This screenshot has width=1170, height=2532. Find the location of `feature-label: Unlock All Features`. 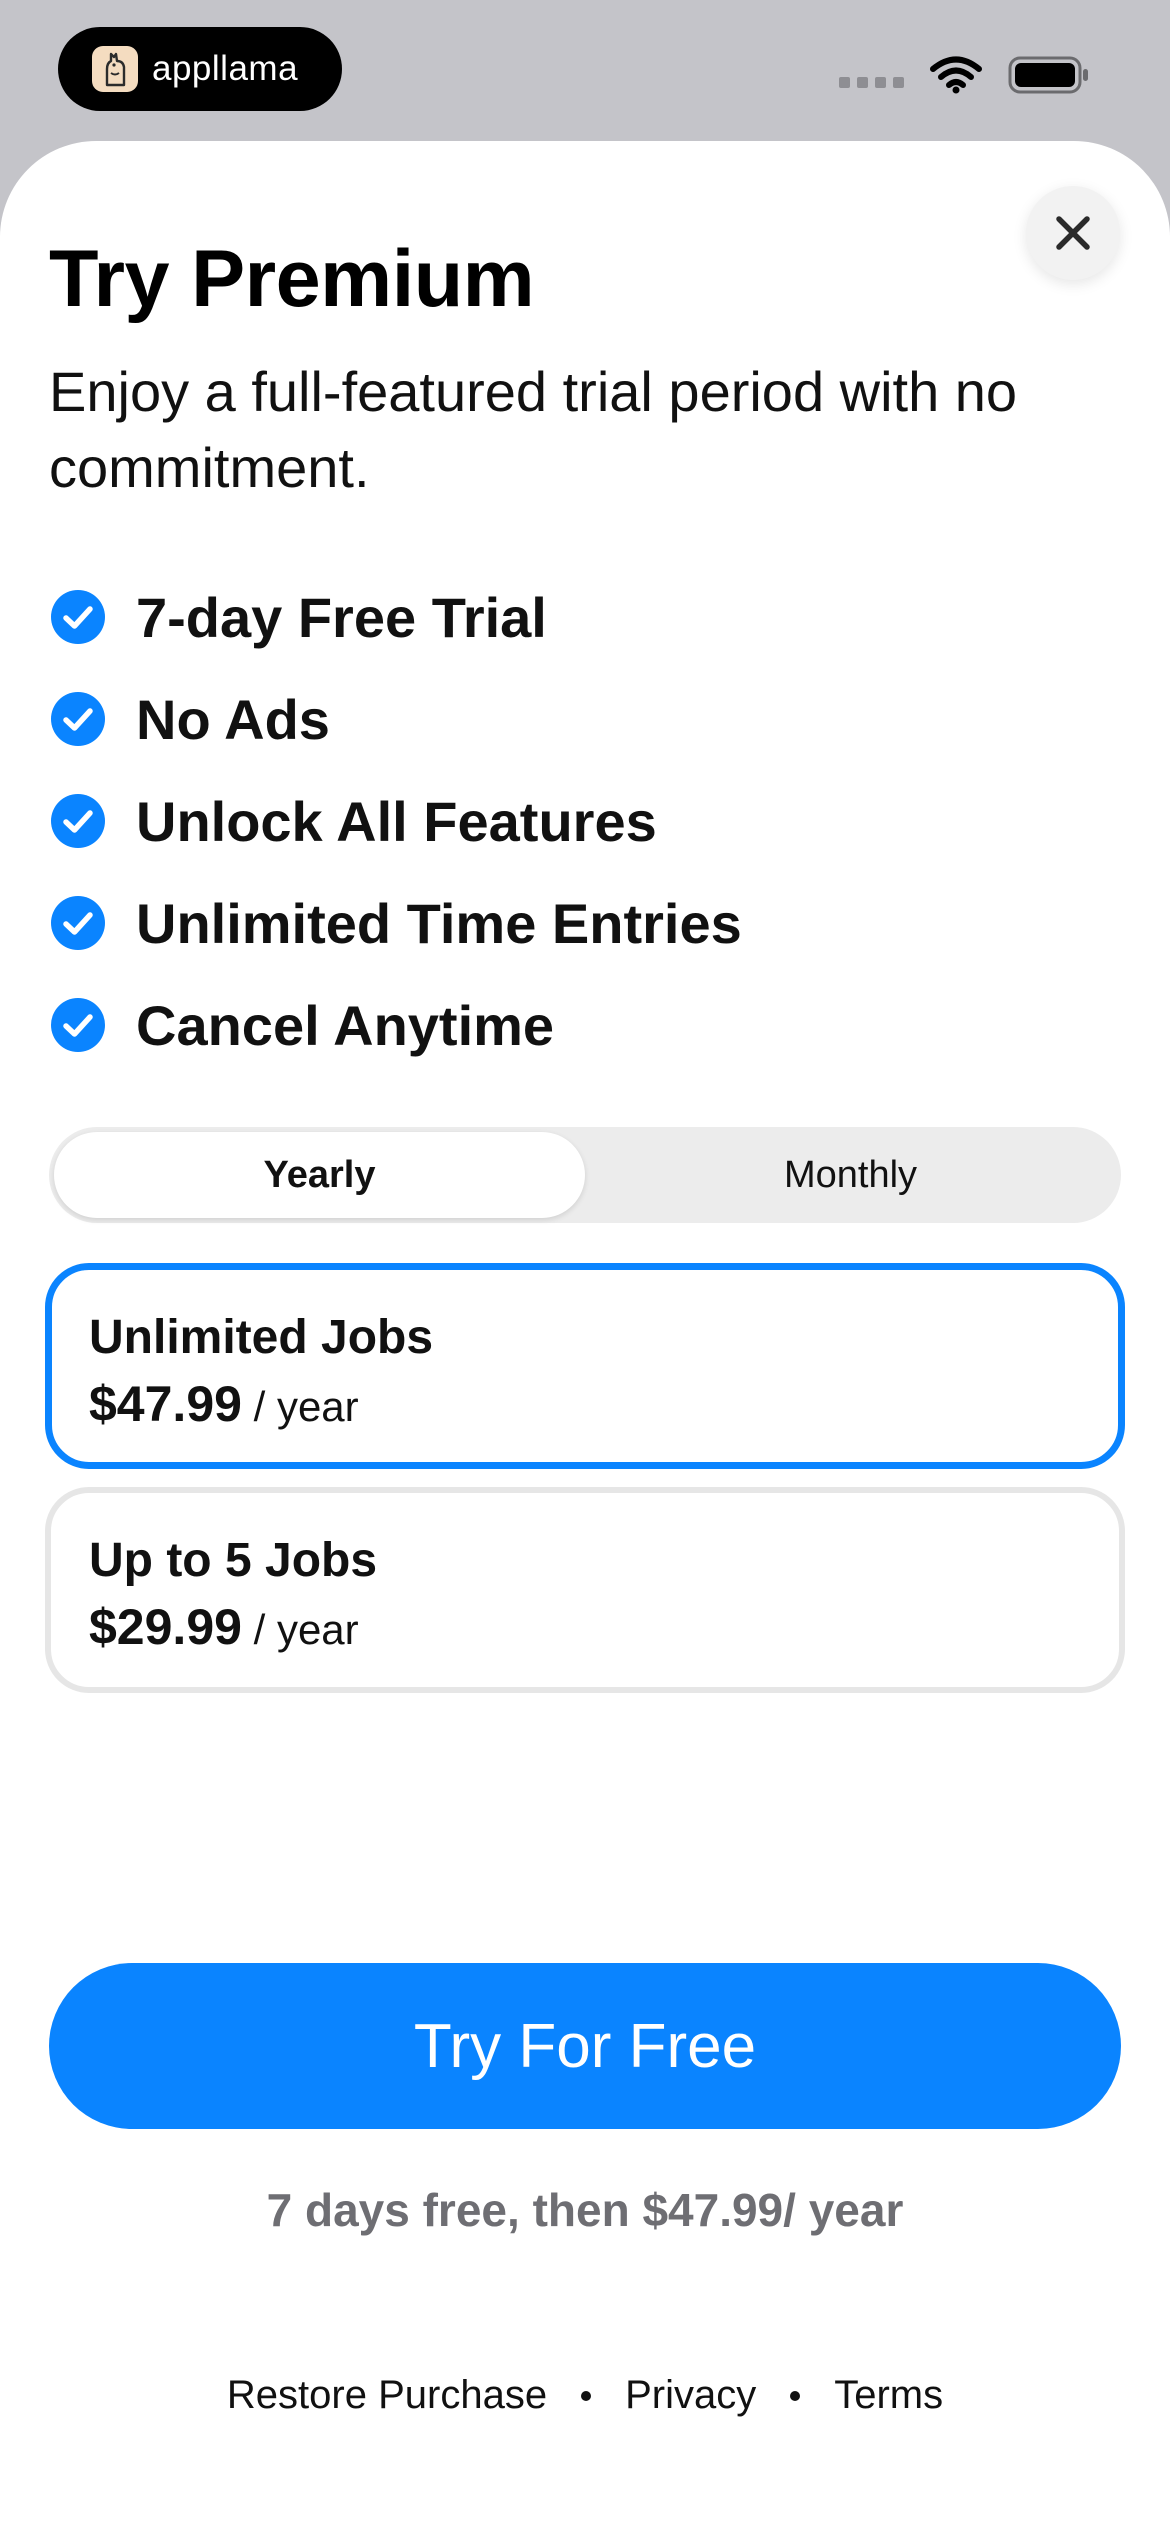

feature-label: Unlock All Features is located at coordinates (396, 821).